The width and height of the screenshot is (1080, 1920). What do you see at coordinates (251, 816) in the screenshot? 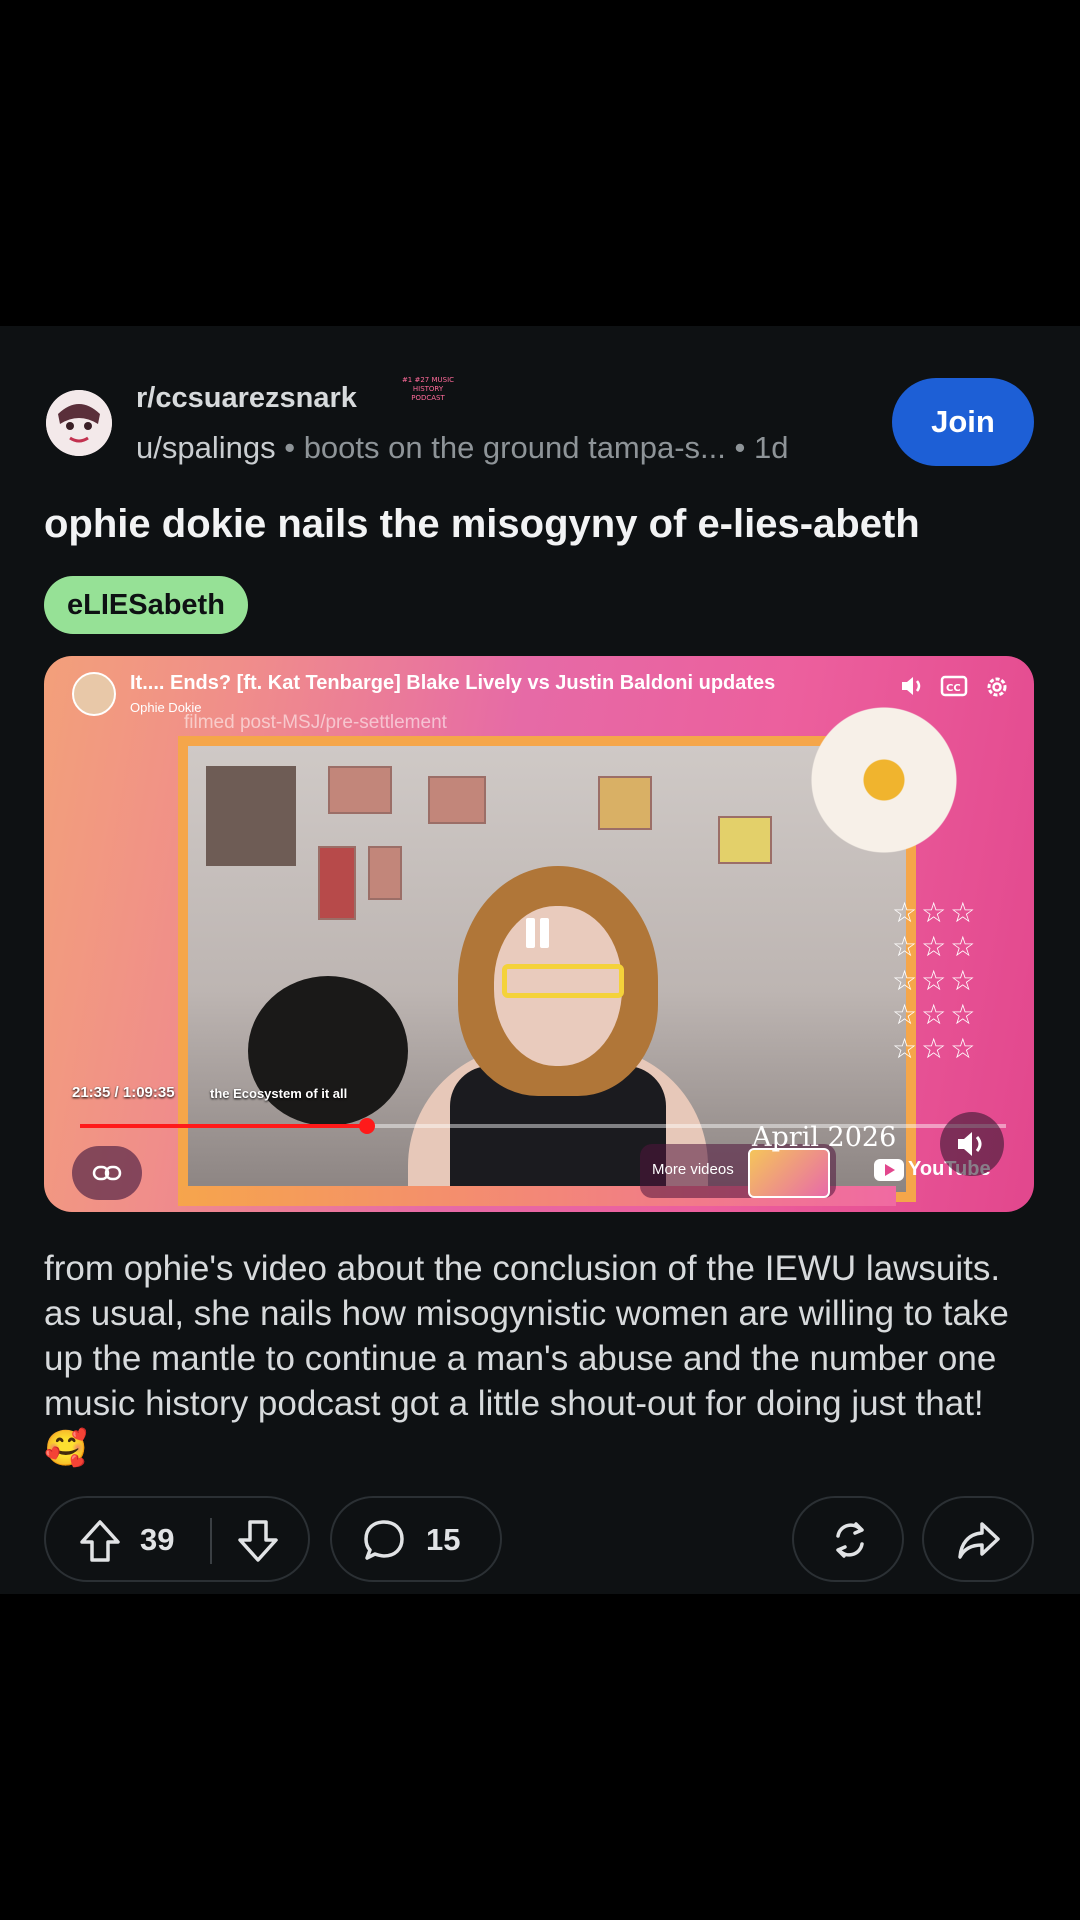
I see `bookshelf-image` at bounding box center [251, 816].